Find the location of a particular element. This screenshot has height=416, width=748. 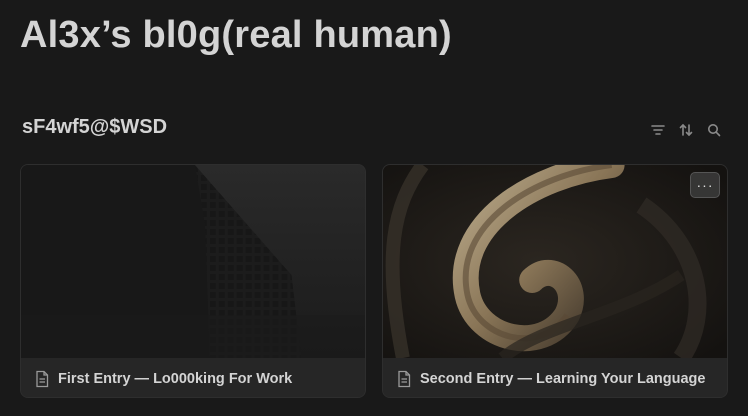

more-icon: ··· is located at coordinates (705, 185).